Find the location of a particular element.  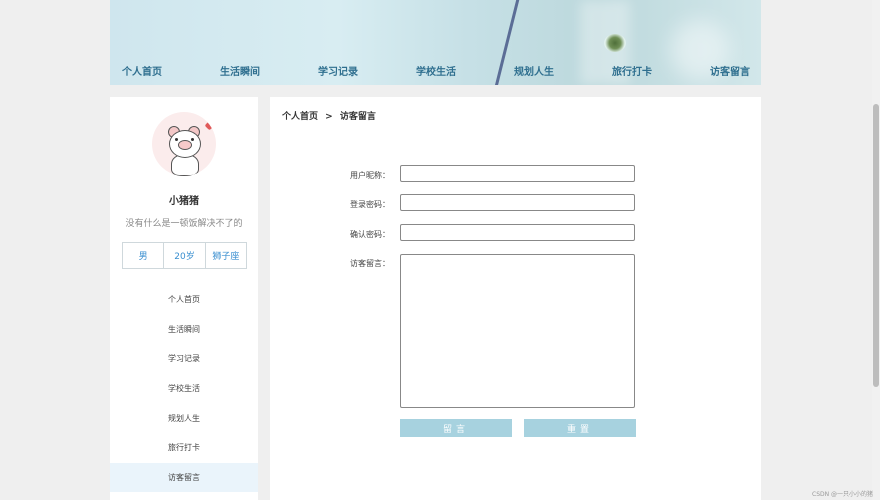

nav-item-travel: 旅行打卡 is located at coordinates (632, 70).